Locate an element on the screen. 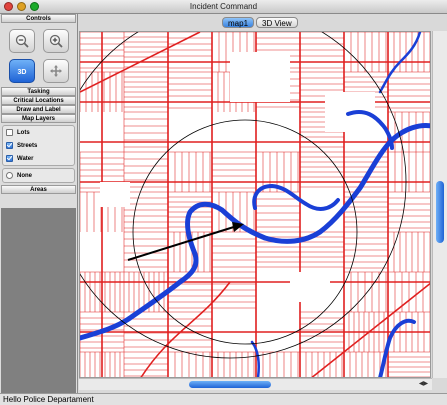  tab-map1: map1 is located at coordinates (238, 22).